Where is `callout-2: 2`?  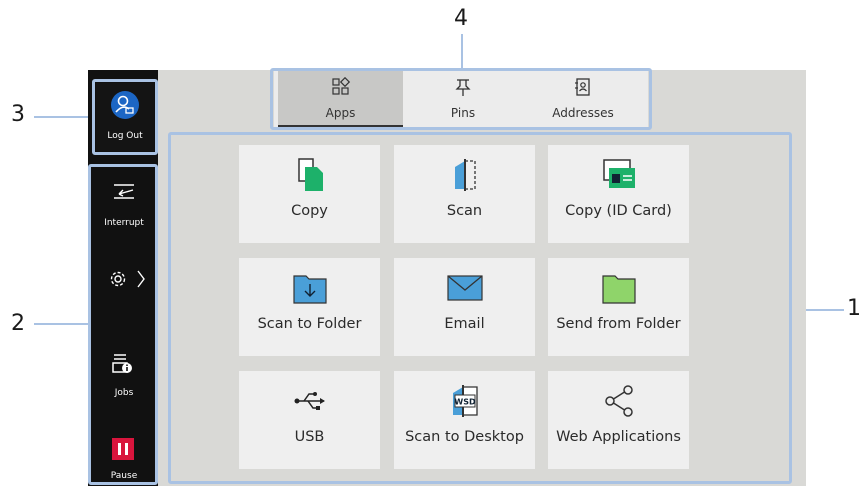
callout-2: 2 is located at coordinates (18, 323).